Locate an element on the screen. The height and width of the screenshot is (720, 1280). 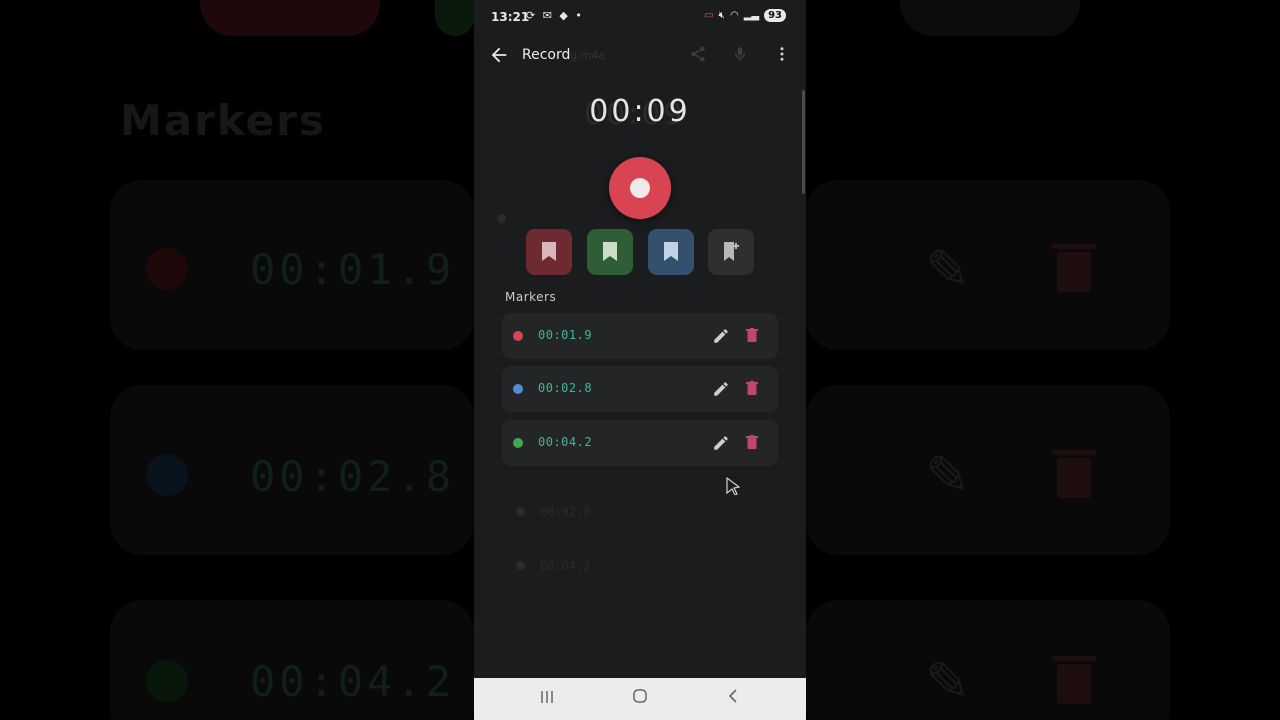
recents-icon is located at coordinates (547, 699).